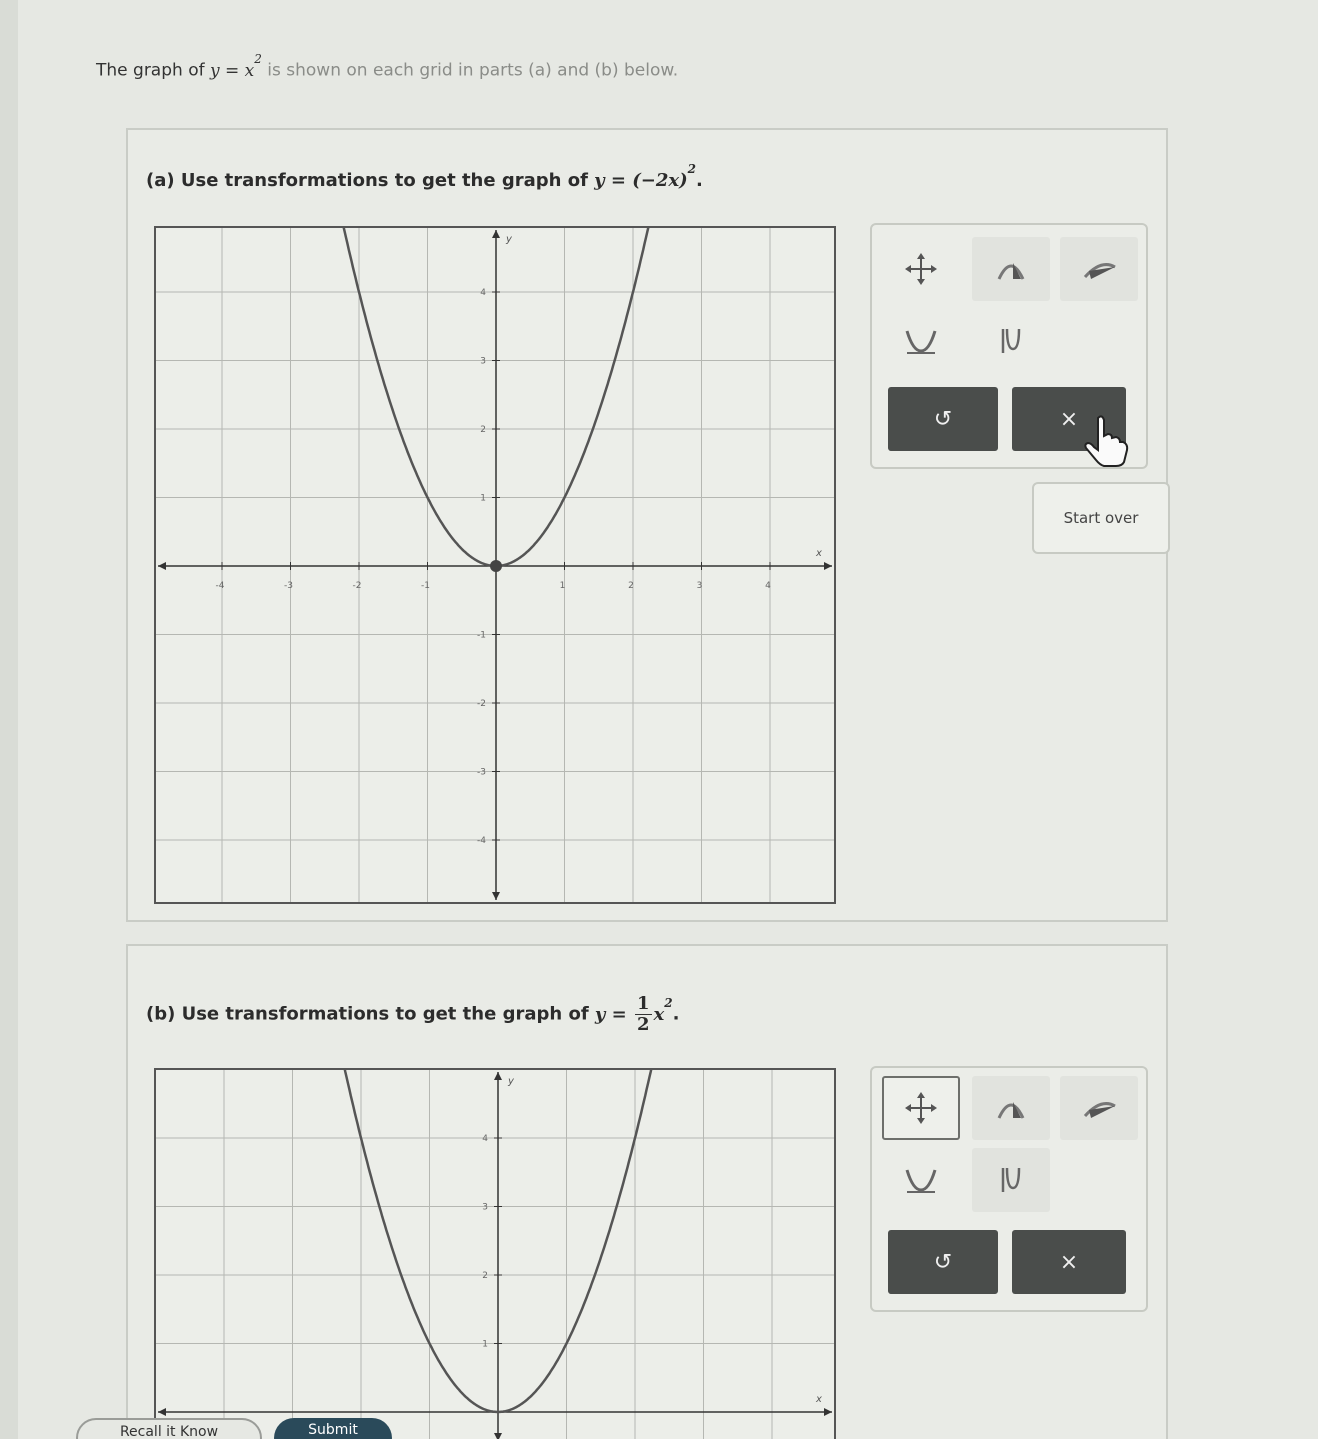 The width and height of the screenshot is (1318, 1439). I want to click on start-over-button: Start over, so click(1101, 518).